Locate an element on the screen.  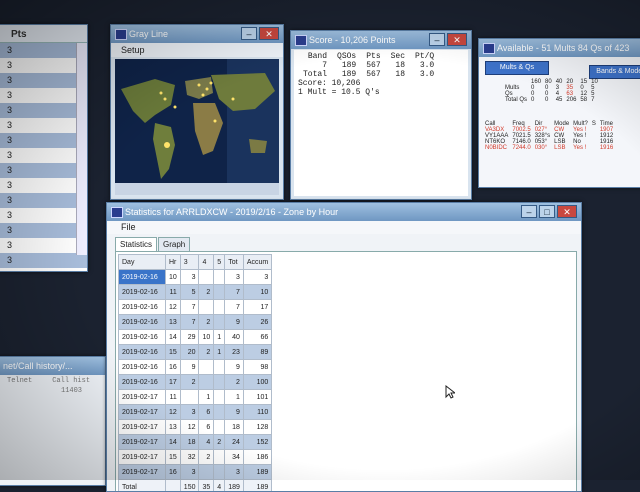
statistics-menu-file: File is located at coordinates (344, 227).